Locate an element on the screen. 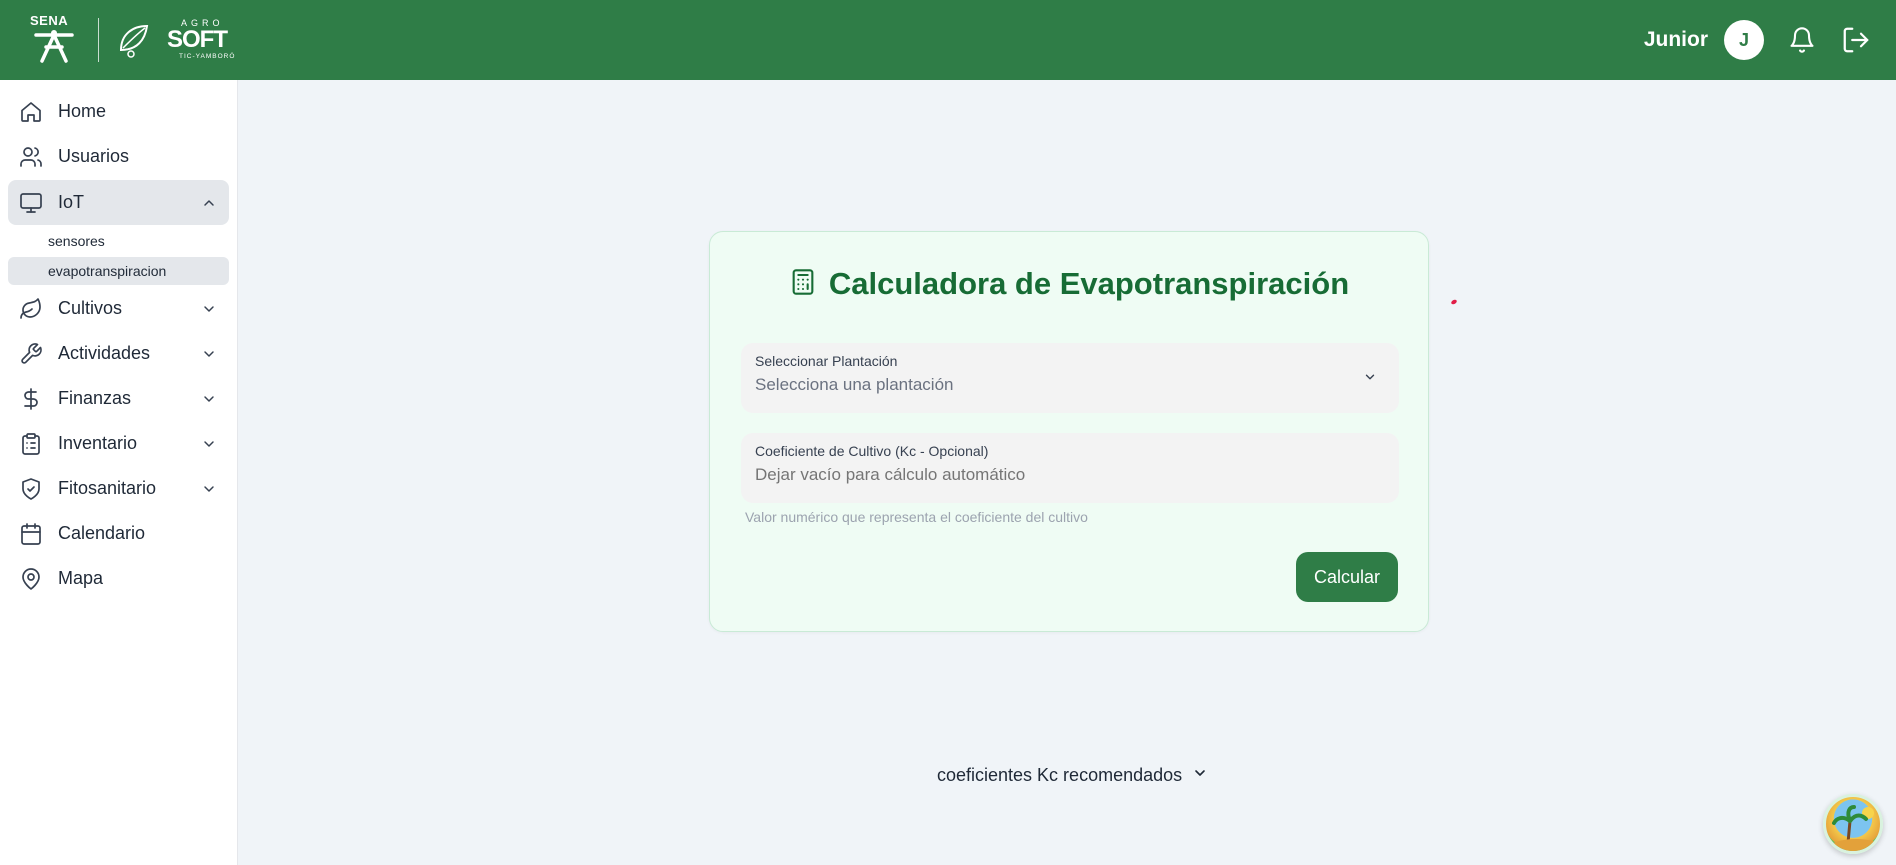 This screenshot has height=865, width=1896. shield-check-icon is located at coordinates (31, 489).